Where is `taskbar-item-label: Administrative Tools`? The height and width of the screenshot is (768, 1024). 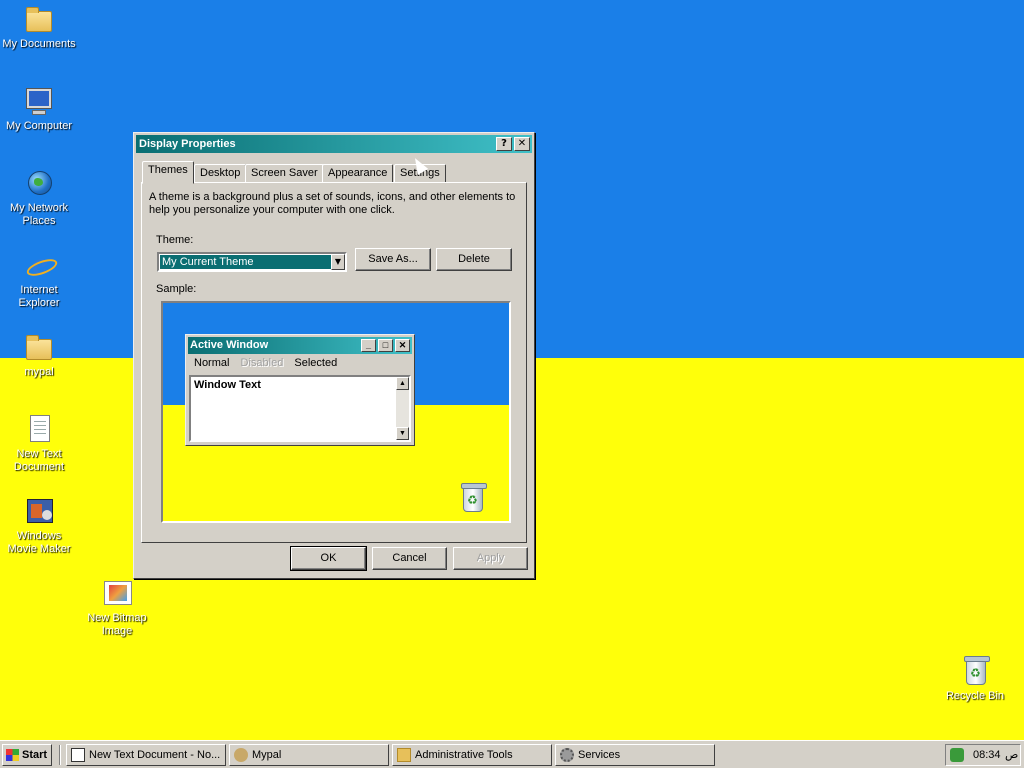
taskbar-item-label: Administrative Tools is located at coordinates (464, 755).